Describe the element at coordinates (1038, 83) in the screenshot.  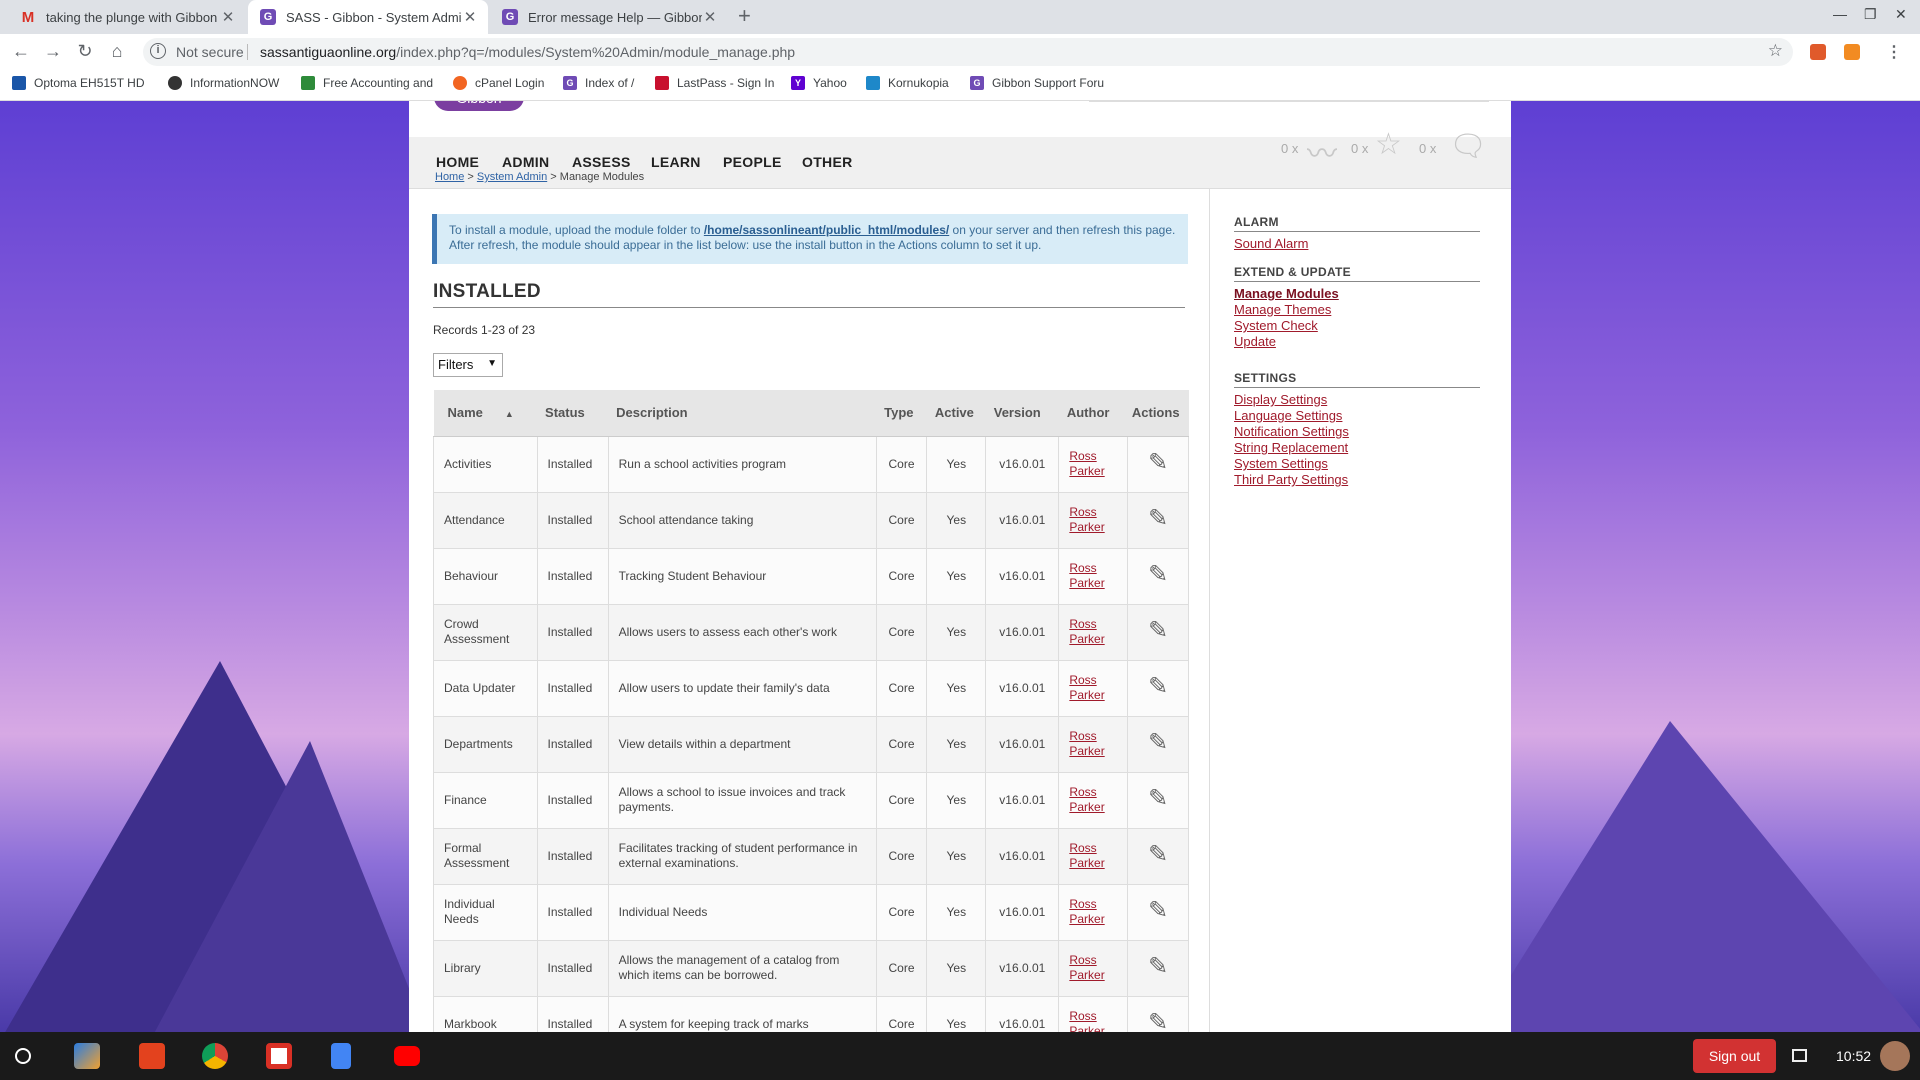
I see `bookmark-gibbon-support: G Gibbon Support Foru` at that location.